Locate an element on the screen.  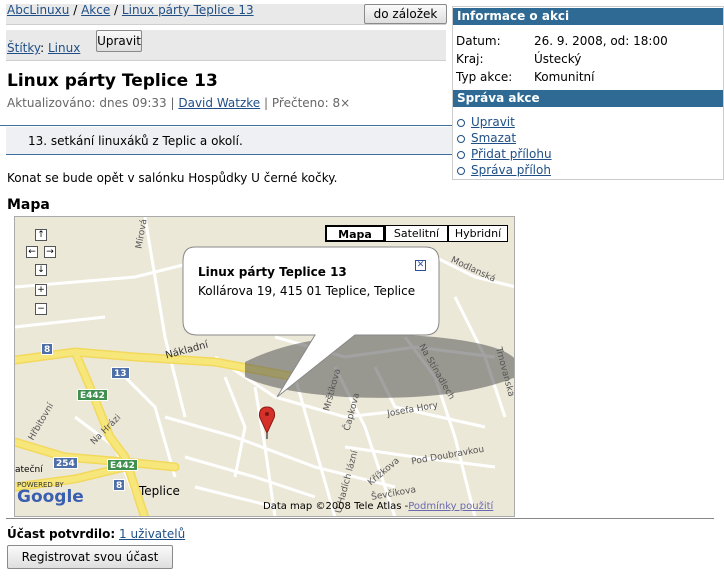
road-shield: 13 is located at coordinates (120, 373).